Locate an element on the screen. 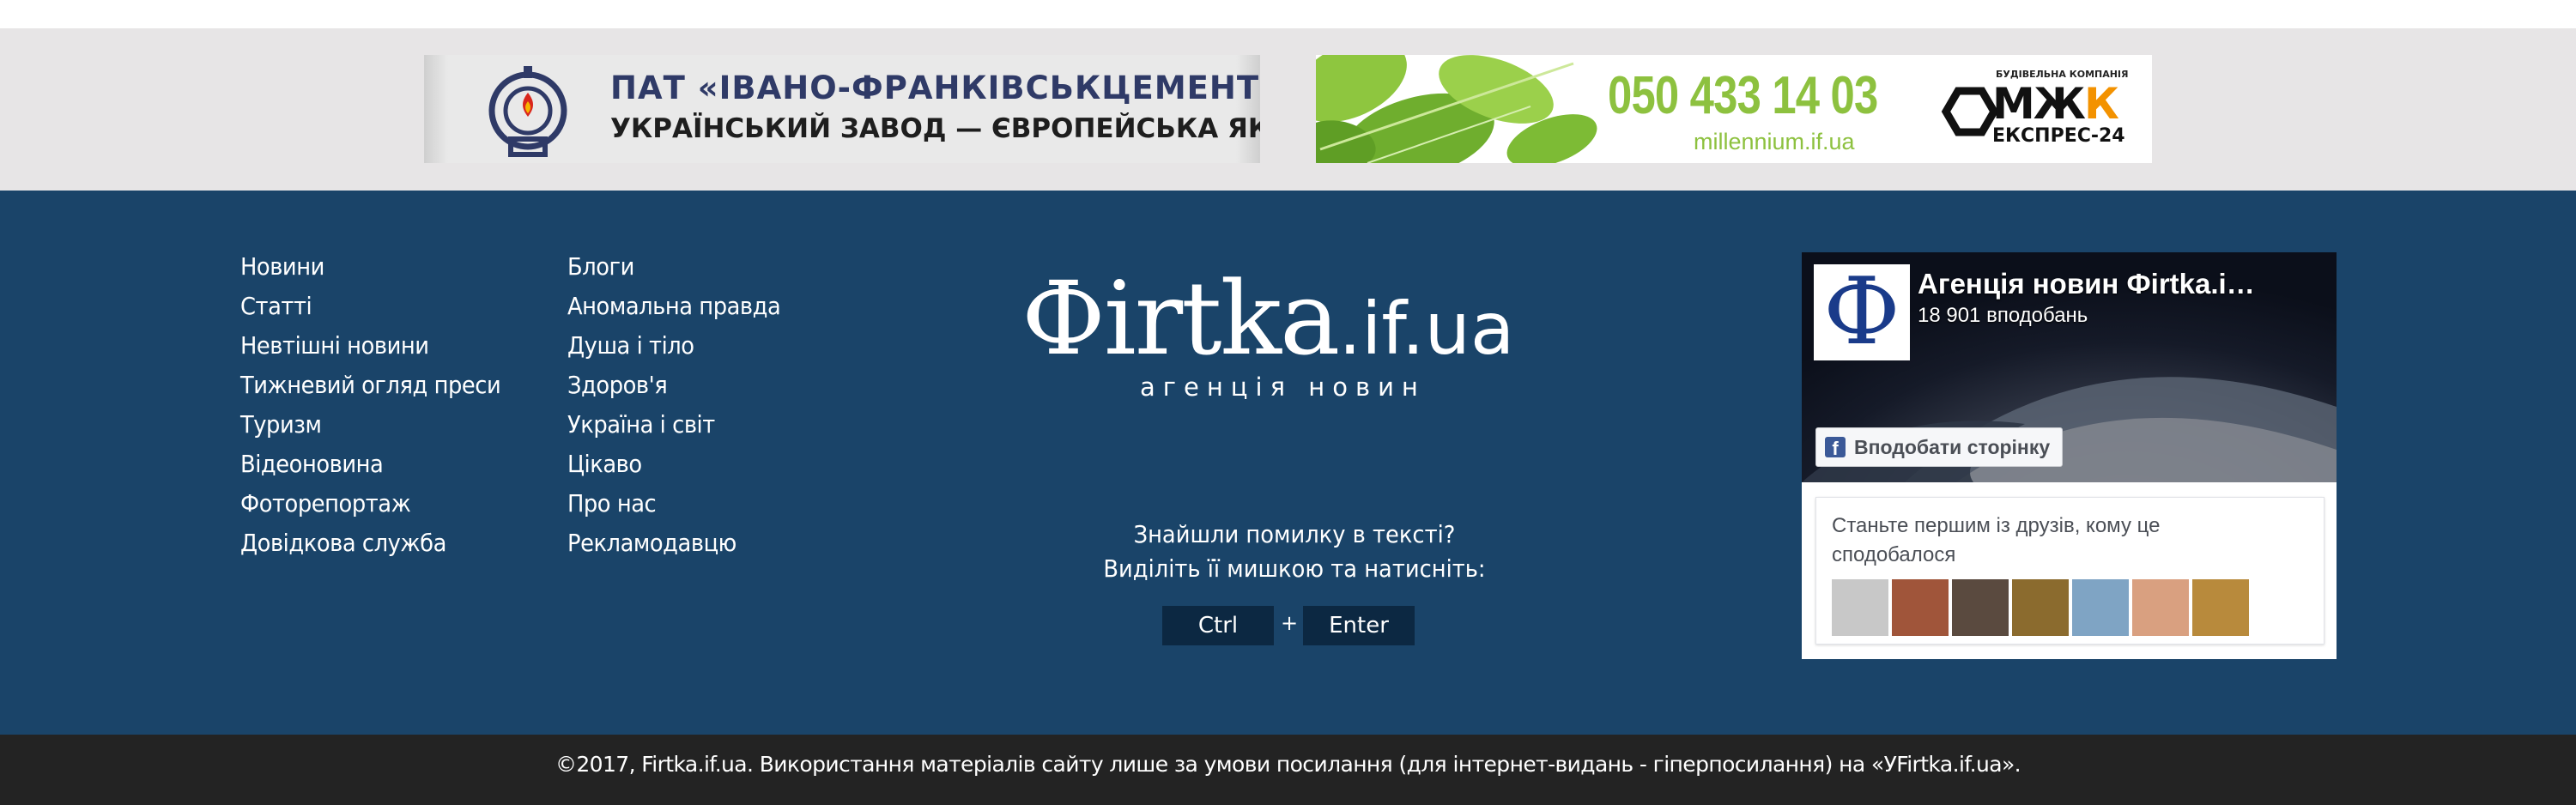 This screenshot has width=2576, height=805. key-enter-badge: Enter is located at coordinates (1359, 625).